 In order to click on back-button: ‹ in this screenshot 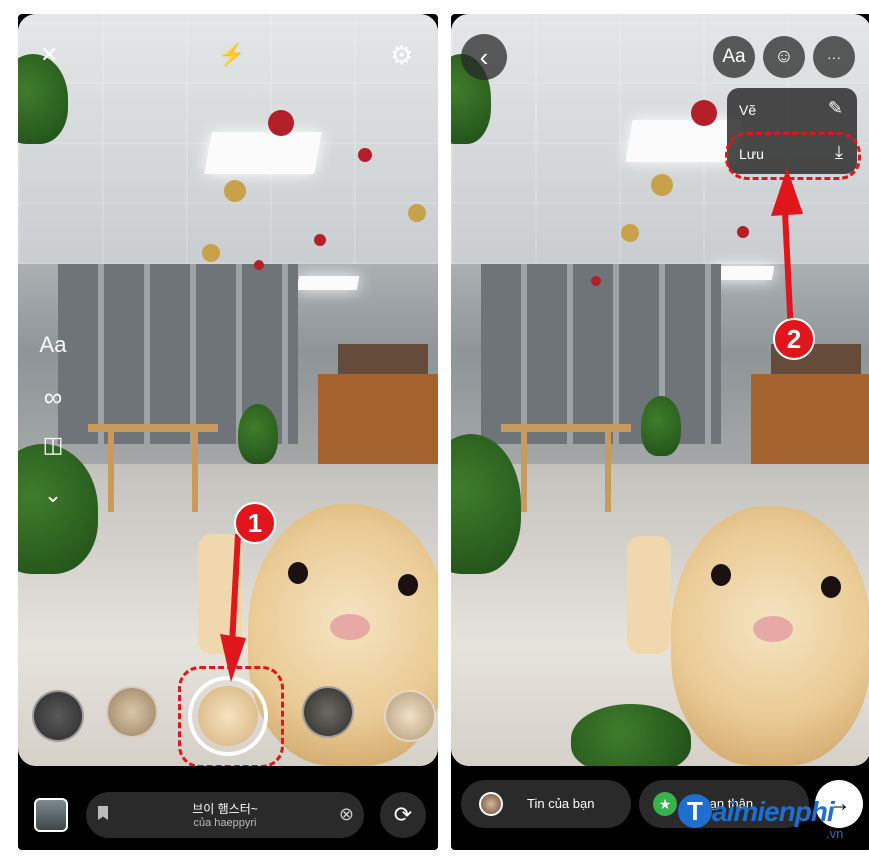, I will do `click(484, 57)`.